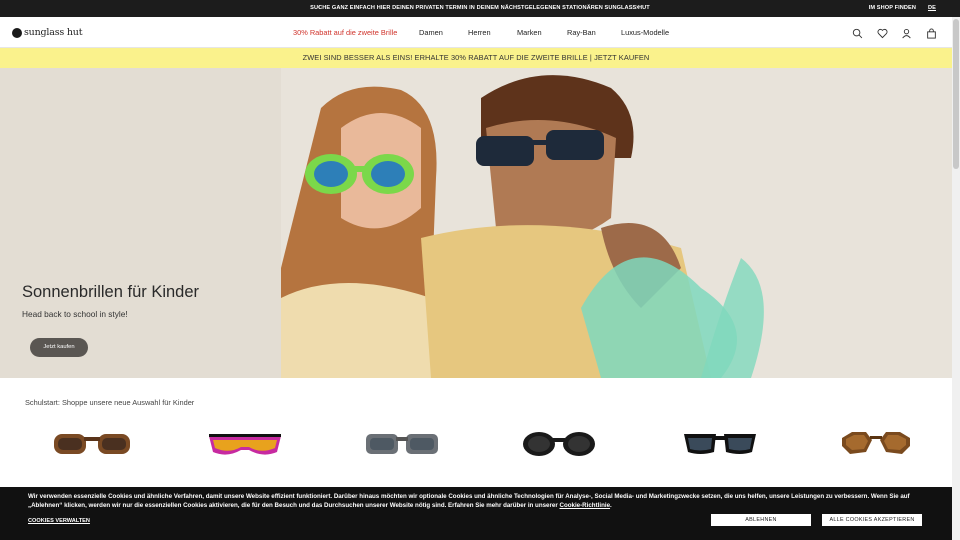 Image resolution: width=960 pixels, height=540 pixels. I want to click on logo: sunglass hut, so click(47, 32).